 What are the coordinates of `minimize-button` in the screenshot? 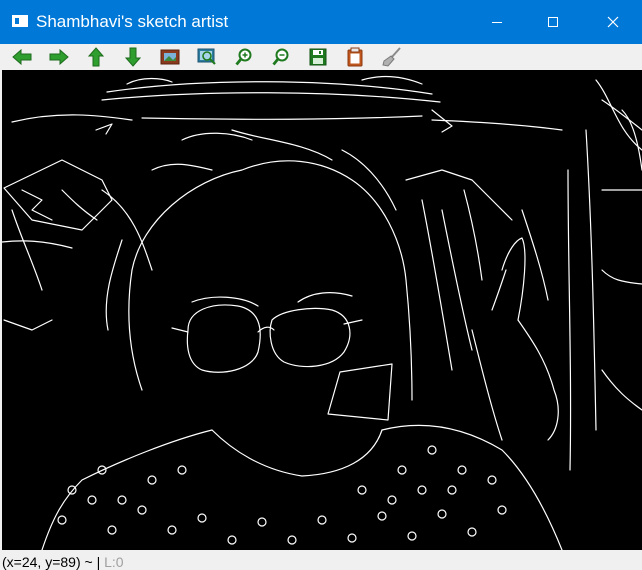 It's located at (497, 22).